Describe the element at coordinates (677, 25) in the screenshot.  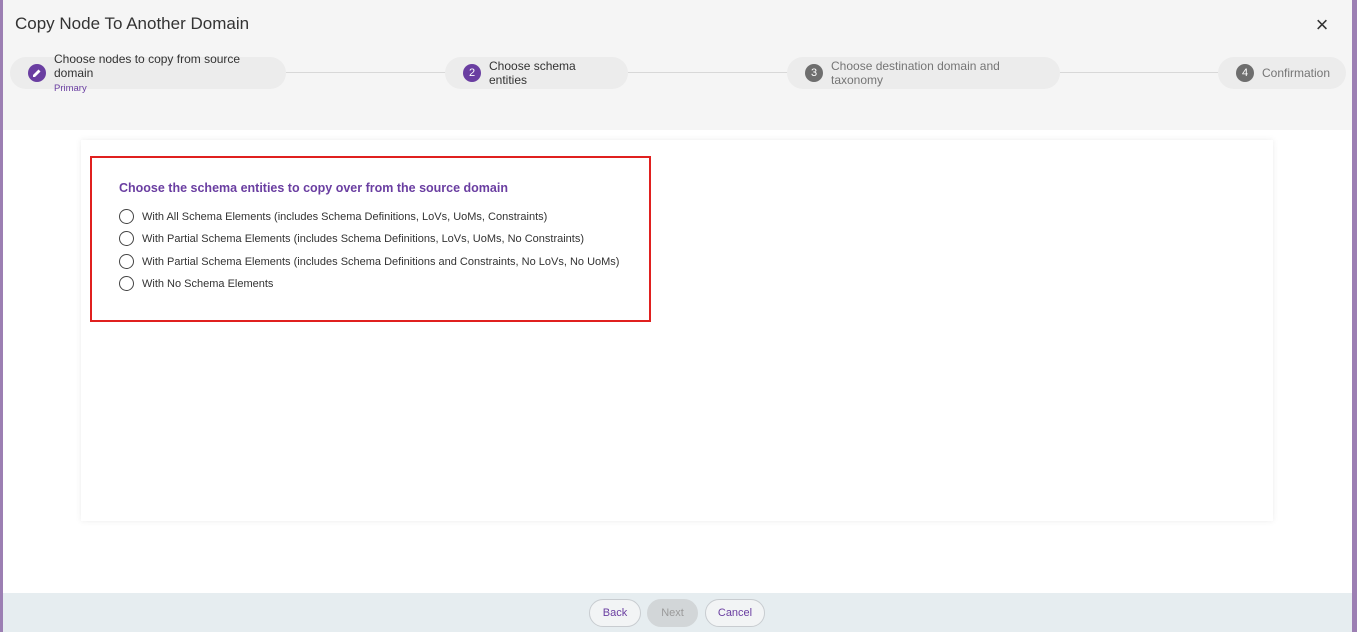
I see `dialog-header: Copy Node To Another Domain ×` at that location.